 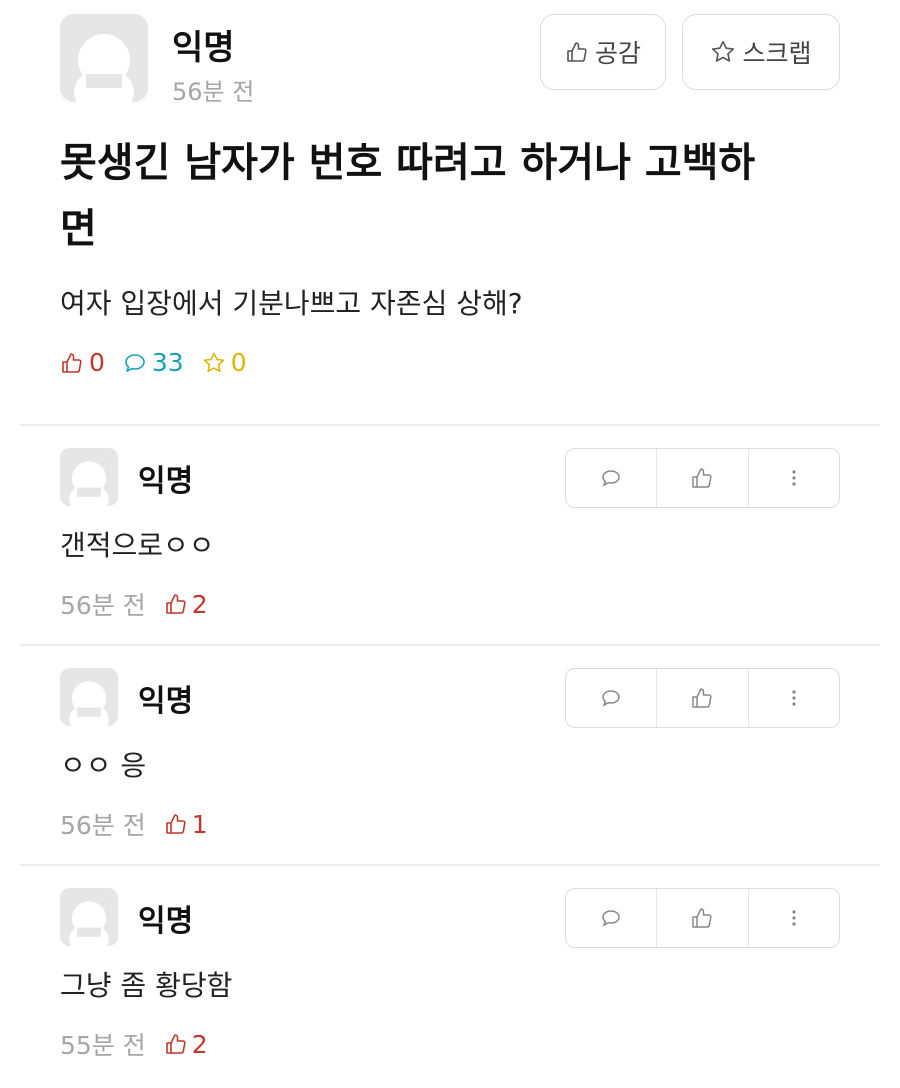 What do you see at coordinates (137, 545) in the screenshot?
I see `comment-text: 갠적으로ㅇㅇ` at bounding box center [137, 545].